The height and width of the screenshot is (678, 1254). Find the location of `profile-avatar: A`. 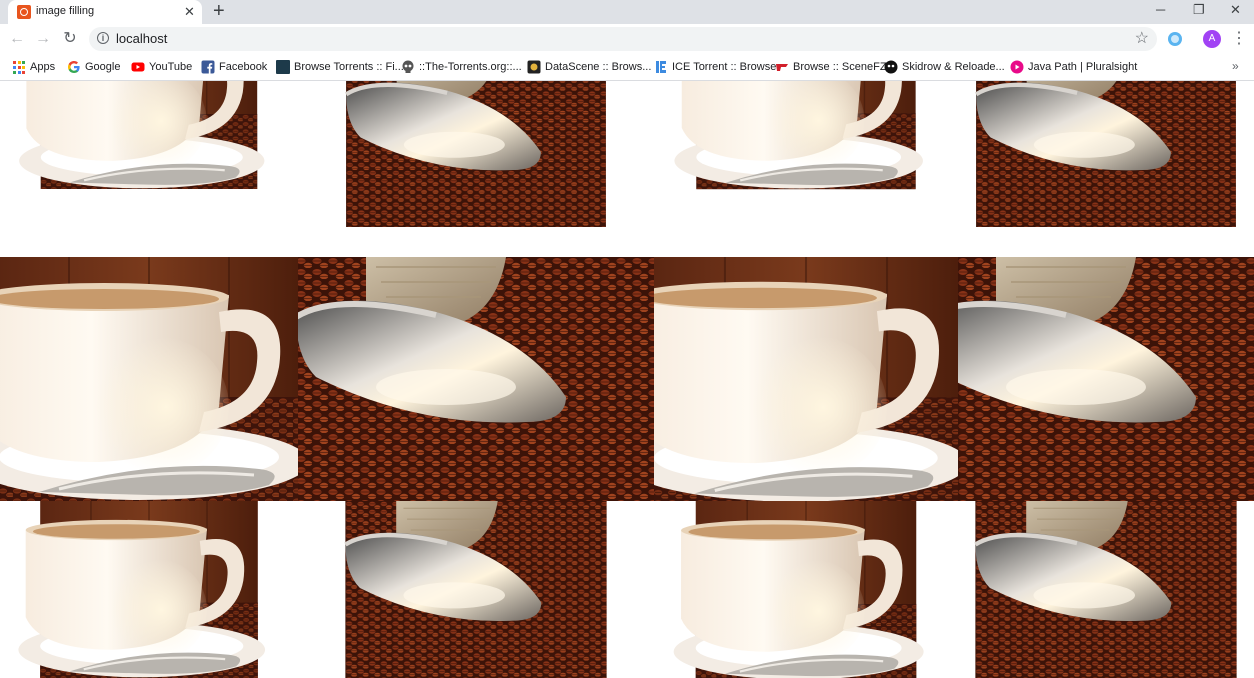

profile-avatar: A is located at coordinates (1212, 39).